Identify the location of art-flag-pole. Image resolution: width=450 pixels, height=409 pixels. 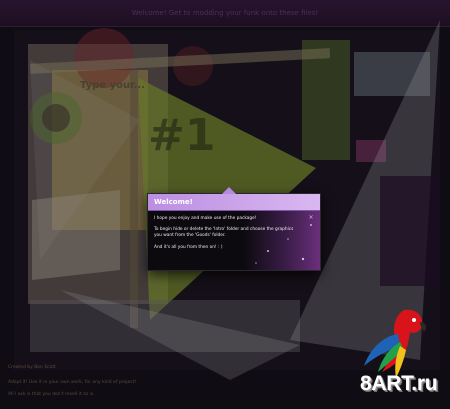
(134, 199).